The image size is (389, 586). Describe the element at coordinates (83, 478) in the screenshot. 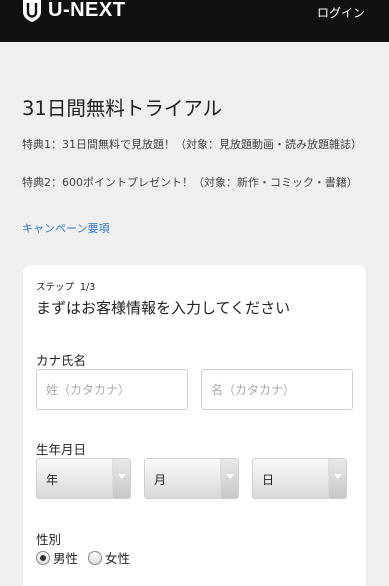

I see `birth-year-select: 年` at that location.